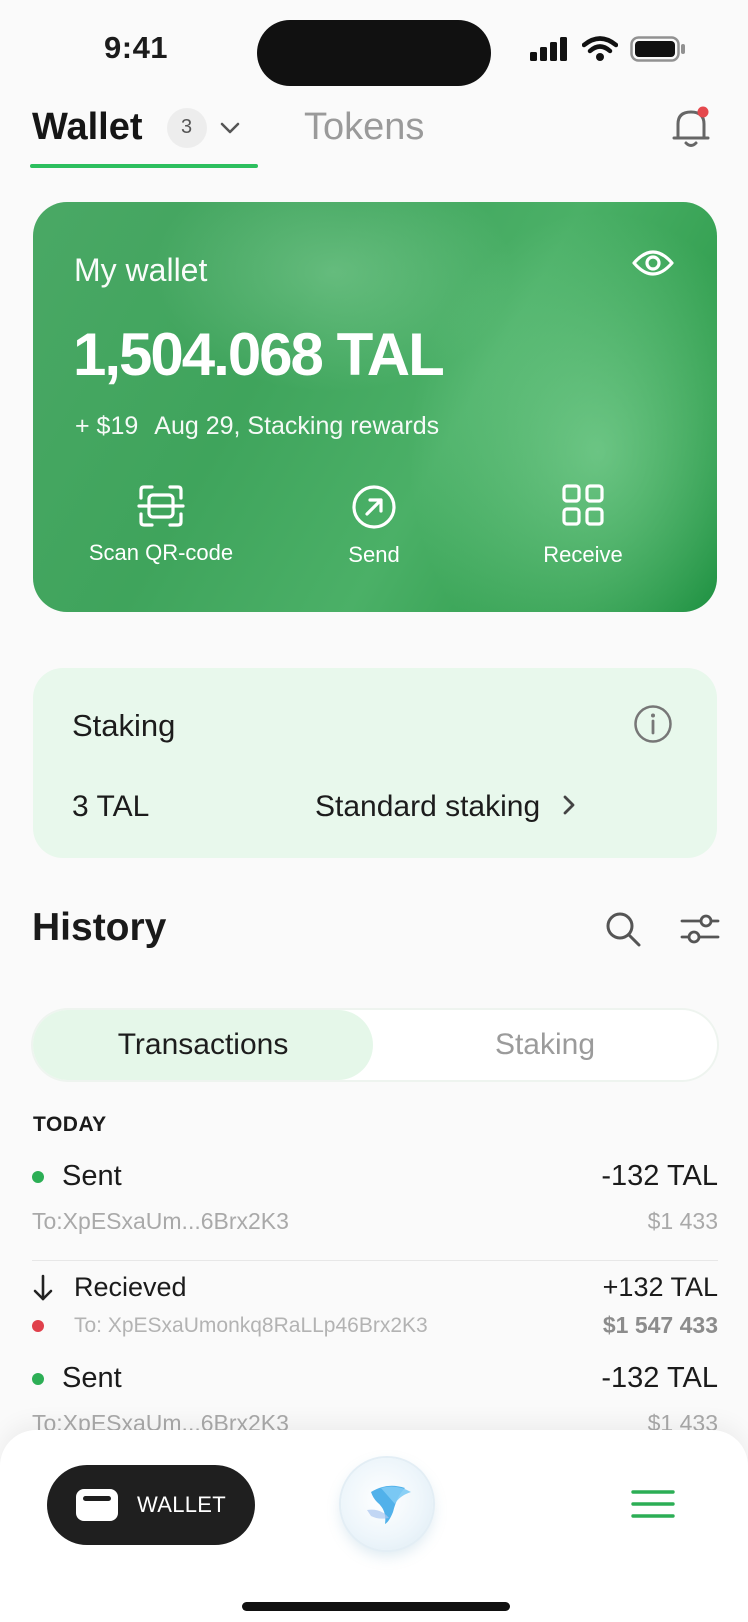 This screenshot has height=1622, width=748. I want to click on transaction-address: To: XpESxaUmonkq8RaLLp46Brx2K3, so click(251, 1325).